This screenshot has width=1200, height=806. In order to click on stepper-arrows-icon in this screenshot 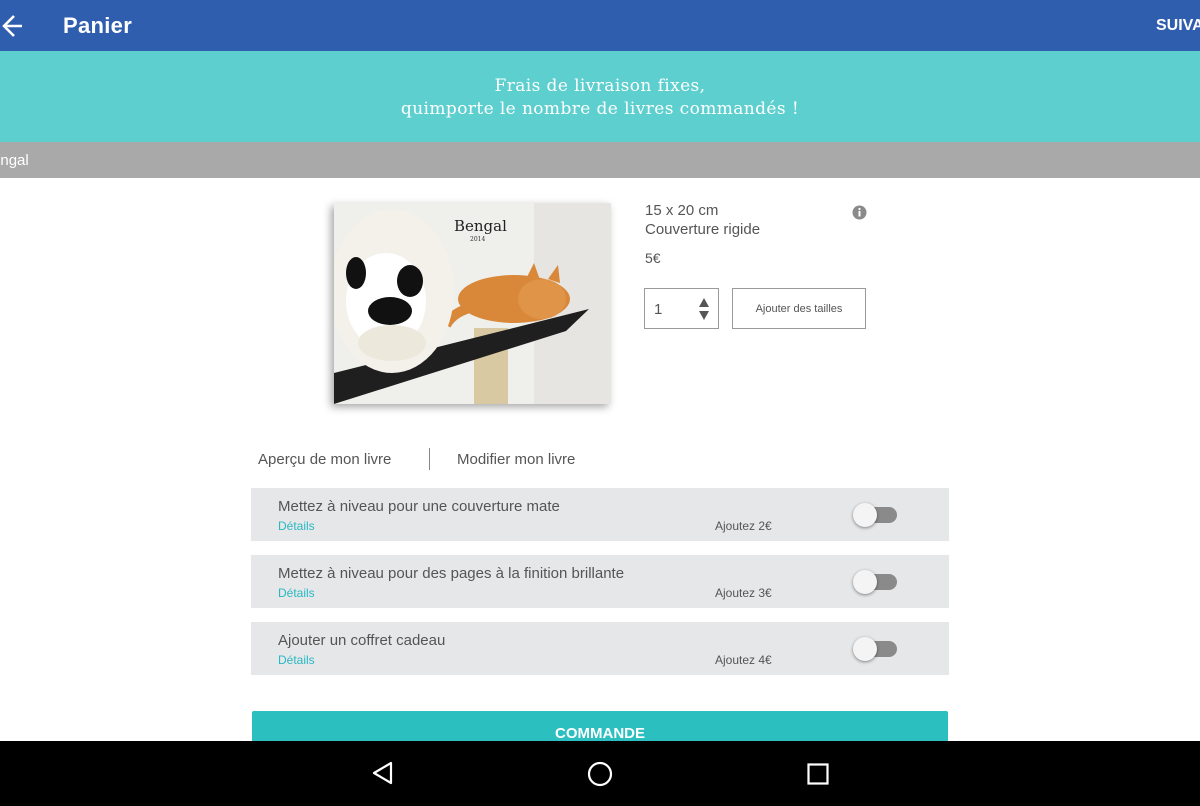, I will do `click(704, 309)`.